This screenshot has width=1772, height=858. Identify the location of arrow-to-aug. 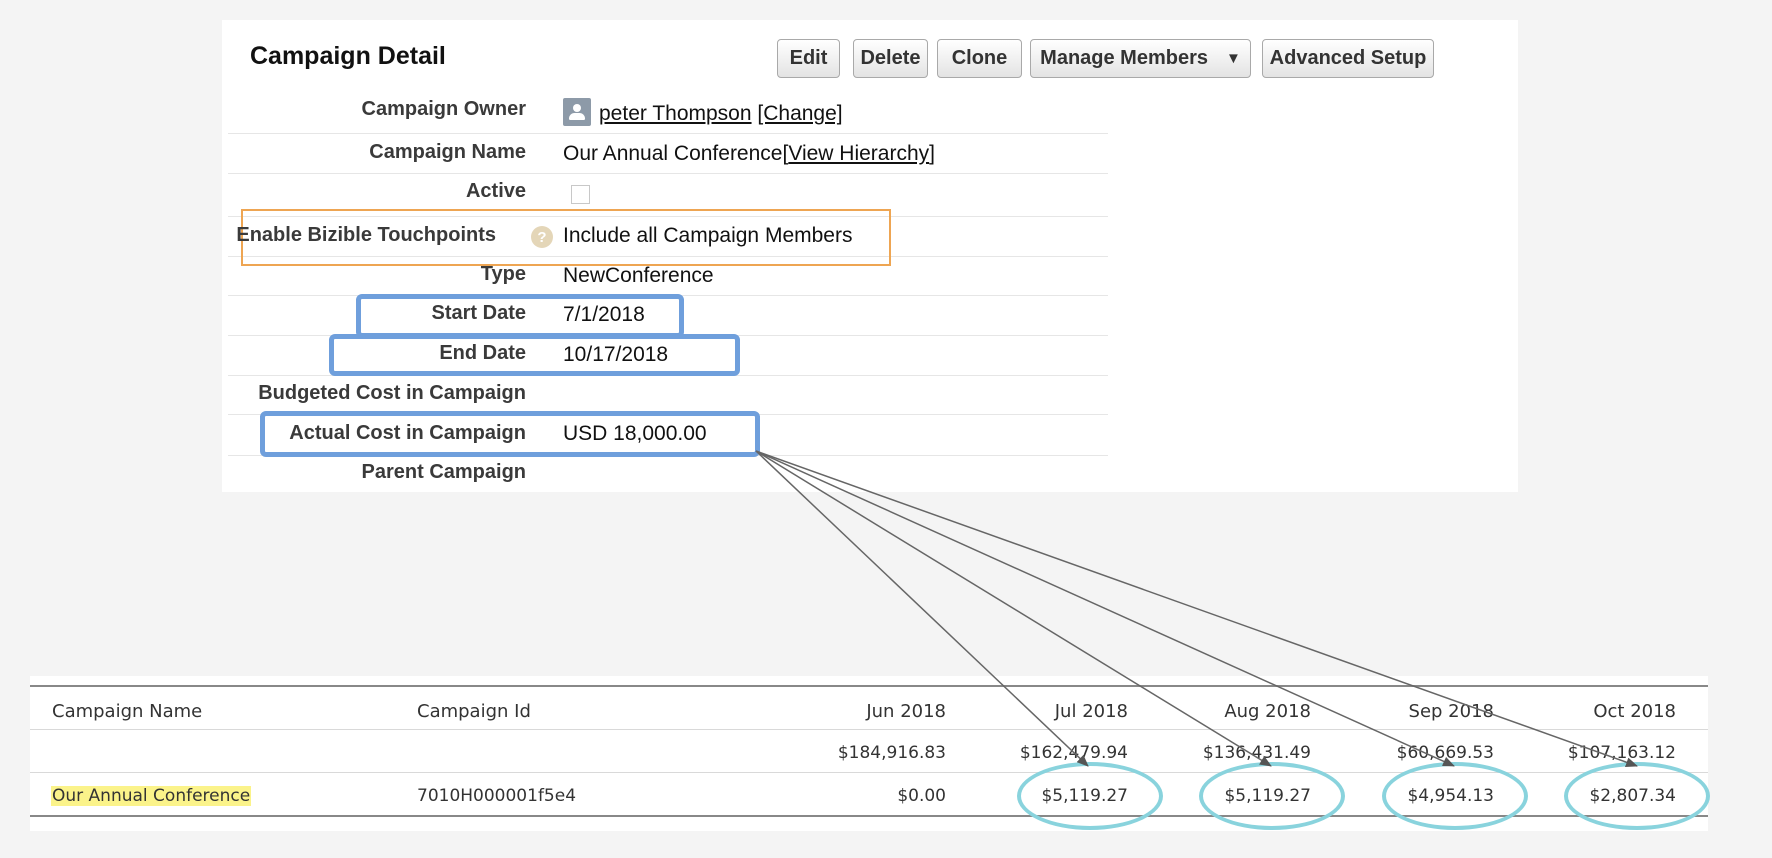
(1013, 608).